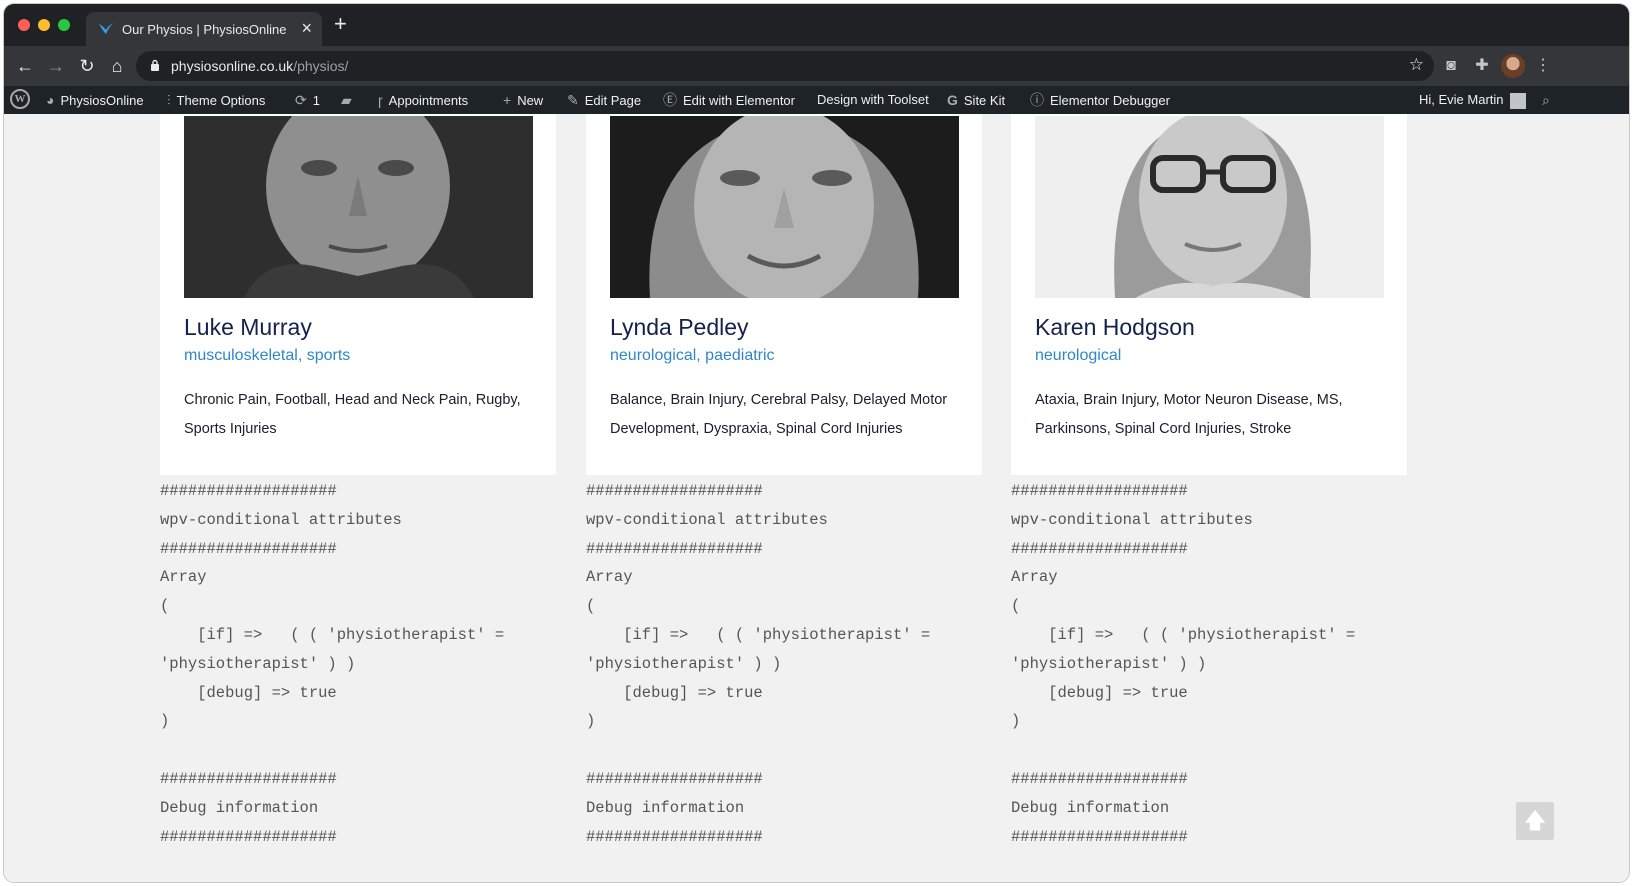  What do you see at coordinates (24, 25) in the screenshot?
I see `close-window-button` at bounding box center [24, 25].